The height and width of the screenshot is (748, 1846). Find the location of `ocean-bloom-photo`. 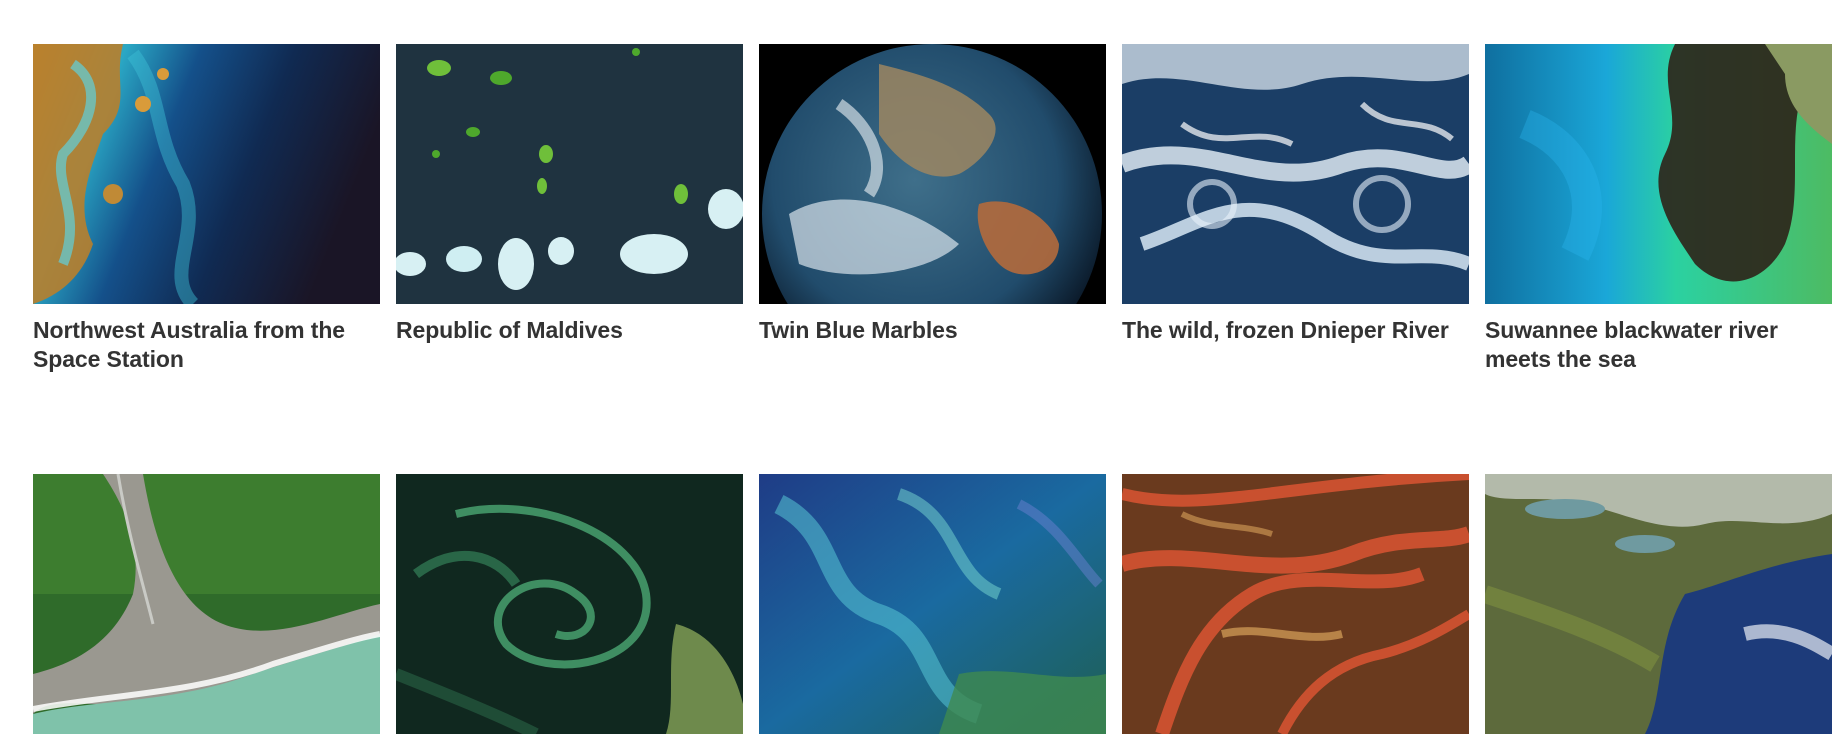

ocean-bloom-photo is located at coordinates (932, 604).